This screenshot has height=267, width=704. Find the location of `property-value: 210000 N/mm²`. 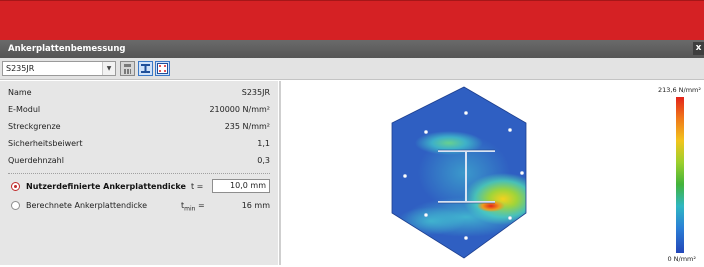

property-value: 210000 N/mm² is located at coordinates (239, 109).